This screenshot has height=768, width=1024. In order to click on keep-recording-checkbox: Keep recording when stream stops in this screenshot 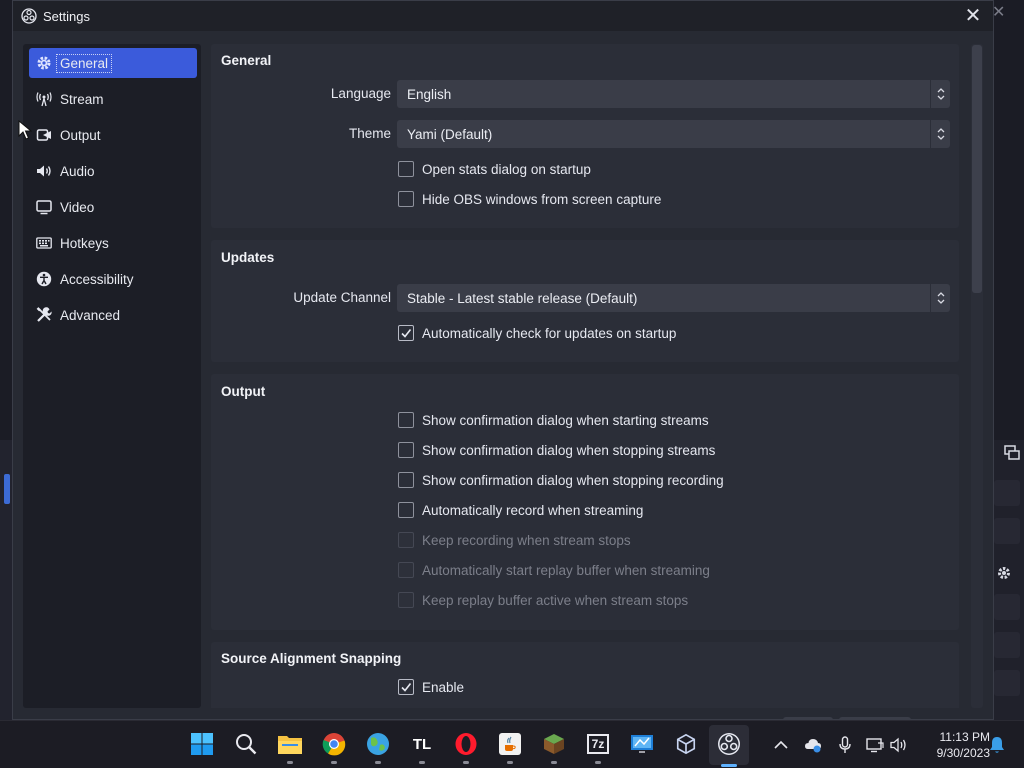, I will do `click(514, 540)`.